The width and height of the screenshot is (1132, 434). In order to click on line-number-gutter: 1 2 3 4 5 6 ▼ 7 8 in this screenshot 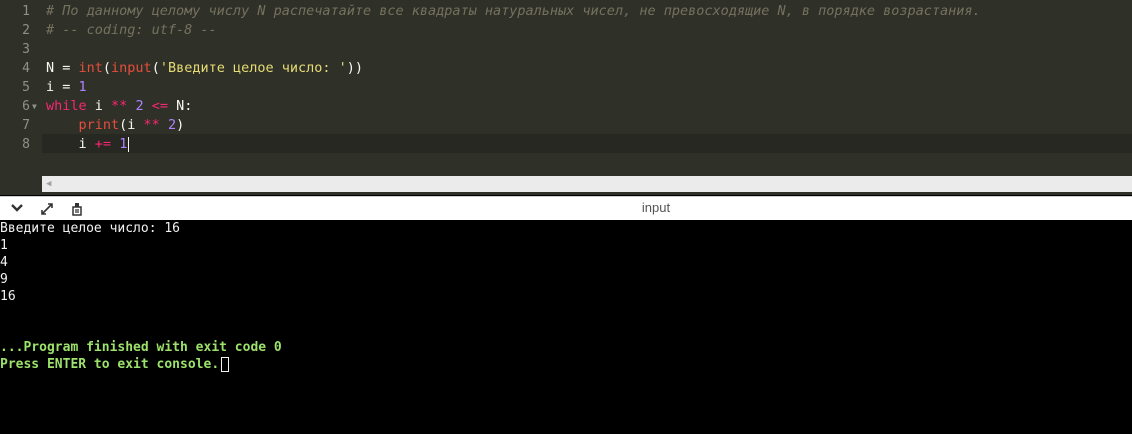, I will do `click(21, 97)`.